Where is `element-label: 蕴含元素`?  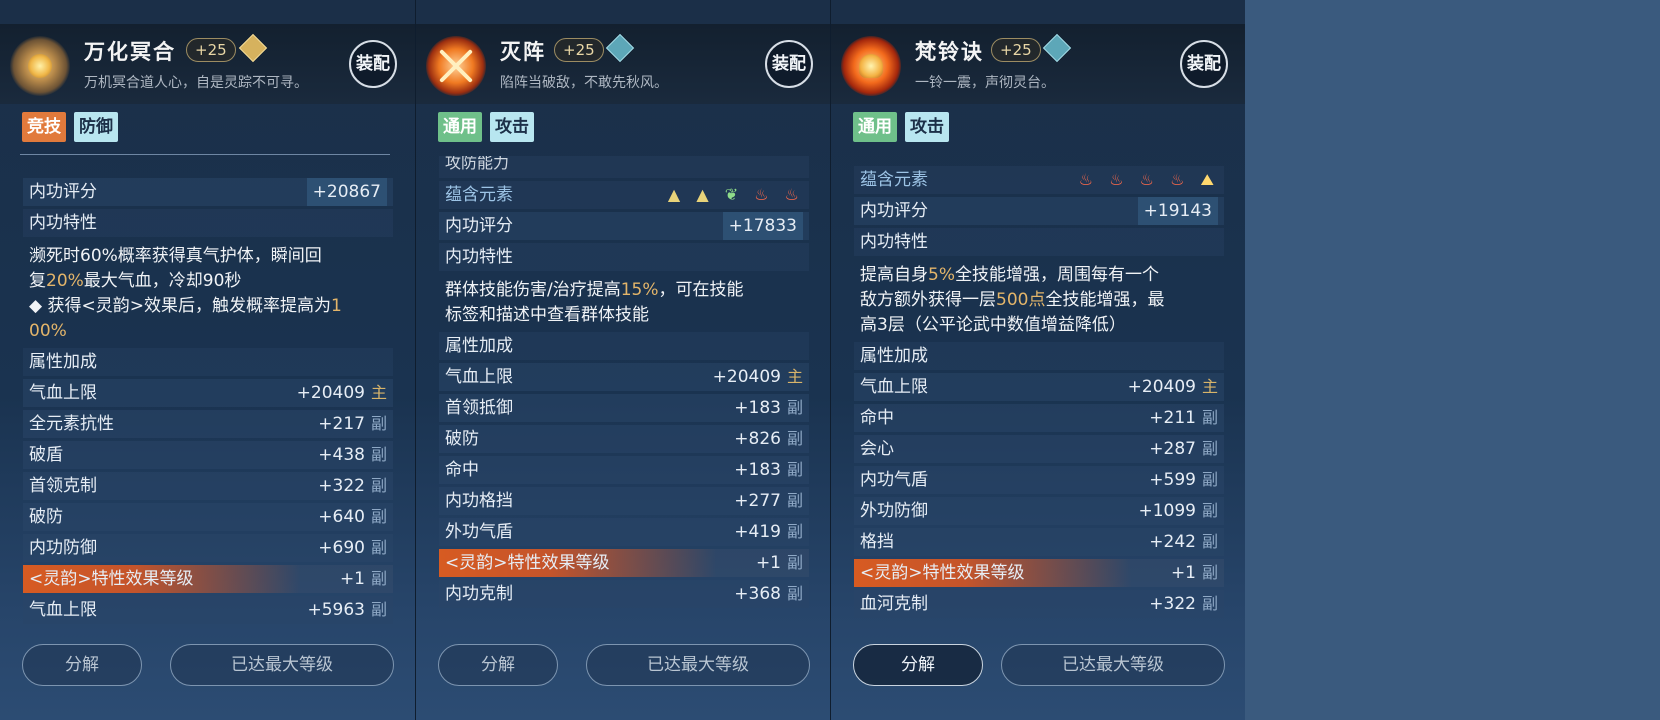
element-label: 蕴含元素 is located at coordinates (894, 180).